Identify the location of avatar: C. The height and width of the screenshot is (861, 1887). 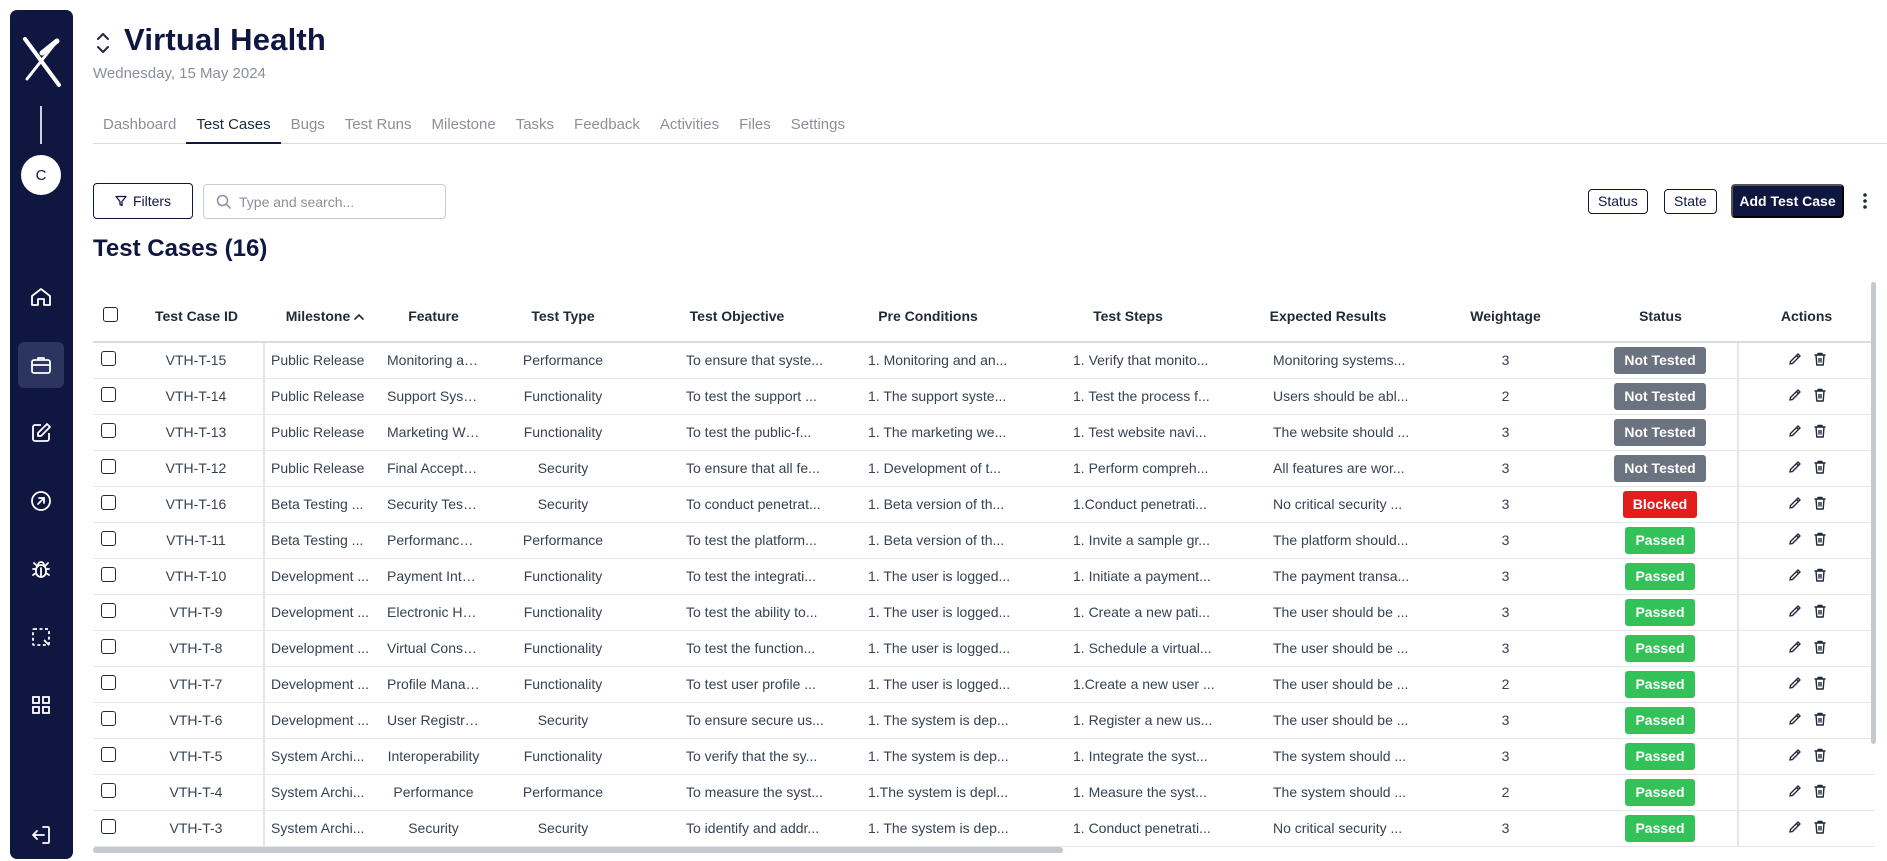
(41, 175).